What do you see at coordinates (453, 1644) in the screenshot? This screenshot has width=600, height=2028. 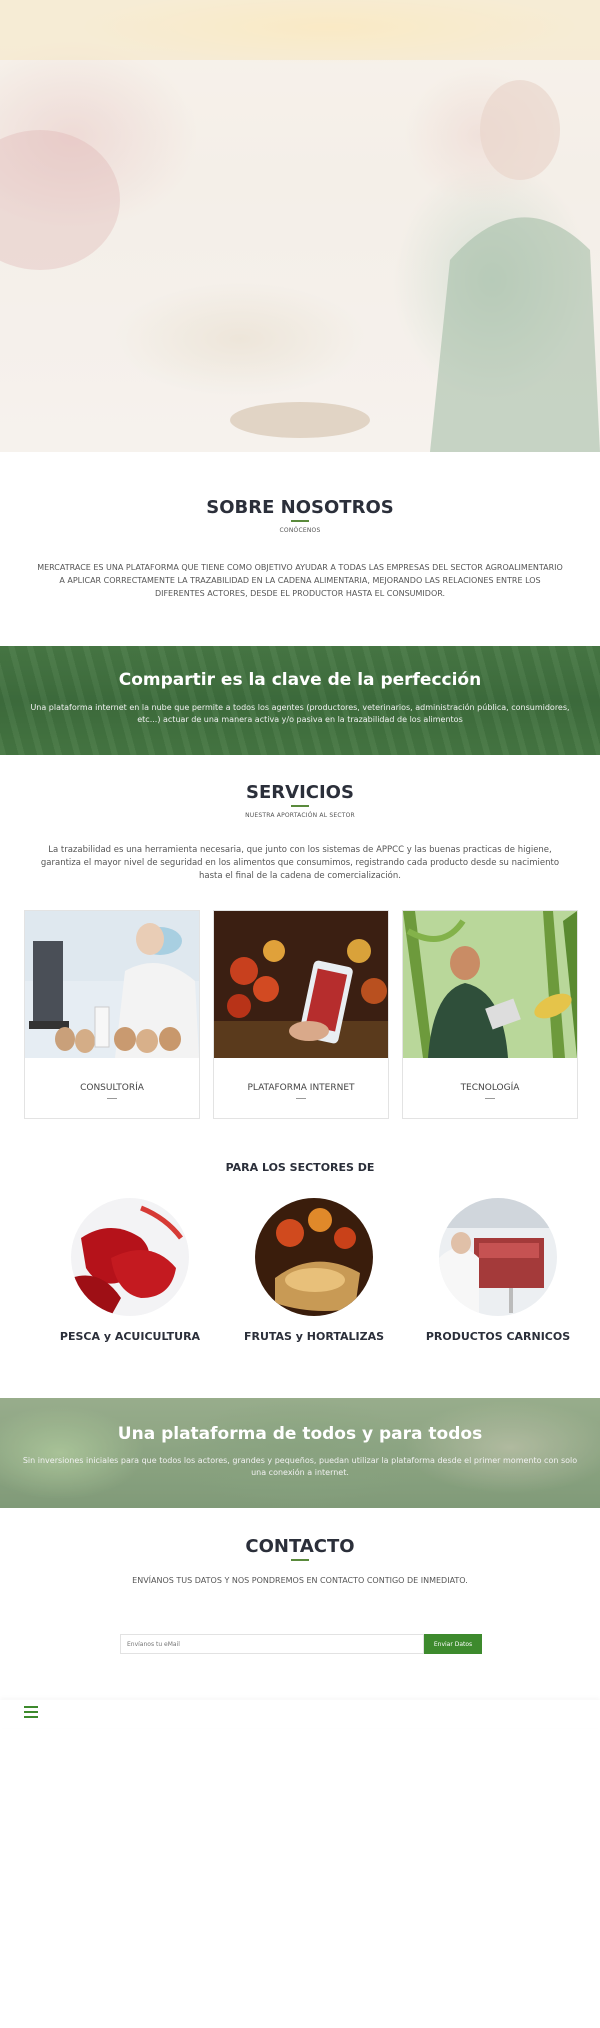 I see `send-data-button: Enviar Datos` at bounding box center [453, 1644].